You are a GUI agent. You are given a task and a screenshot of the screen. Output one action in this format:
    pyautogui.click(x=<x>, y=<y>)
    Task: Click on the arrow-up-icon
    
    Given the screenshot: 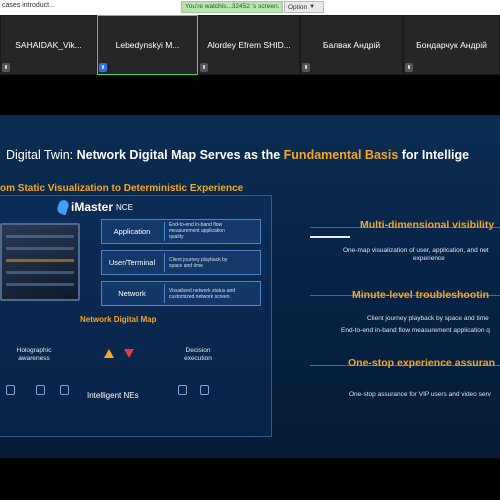 What is the action you would take?
    pyautogui.click(x=109, y=353)
    